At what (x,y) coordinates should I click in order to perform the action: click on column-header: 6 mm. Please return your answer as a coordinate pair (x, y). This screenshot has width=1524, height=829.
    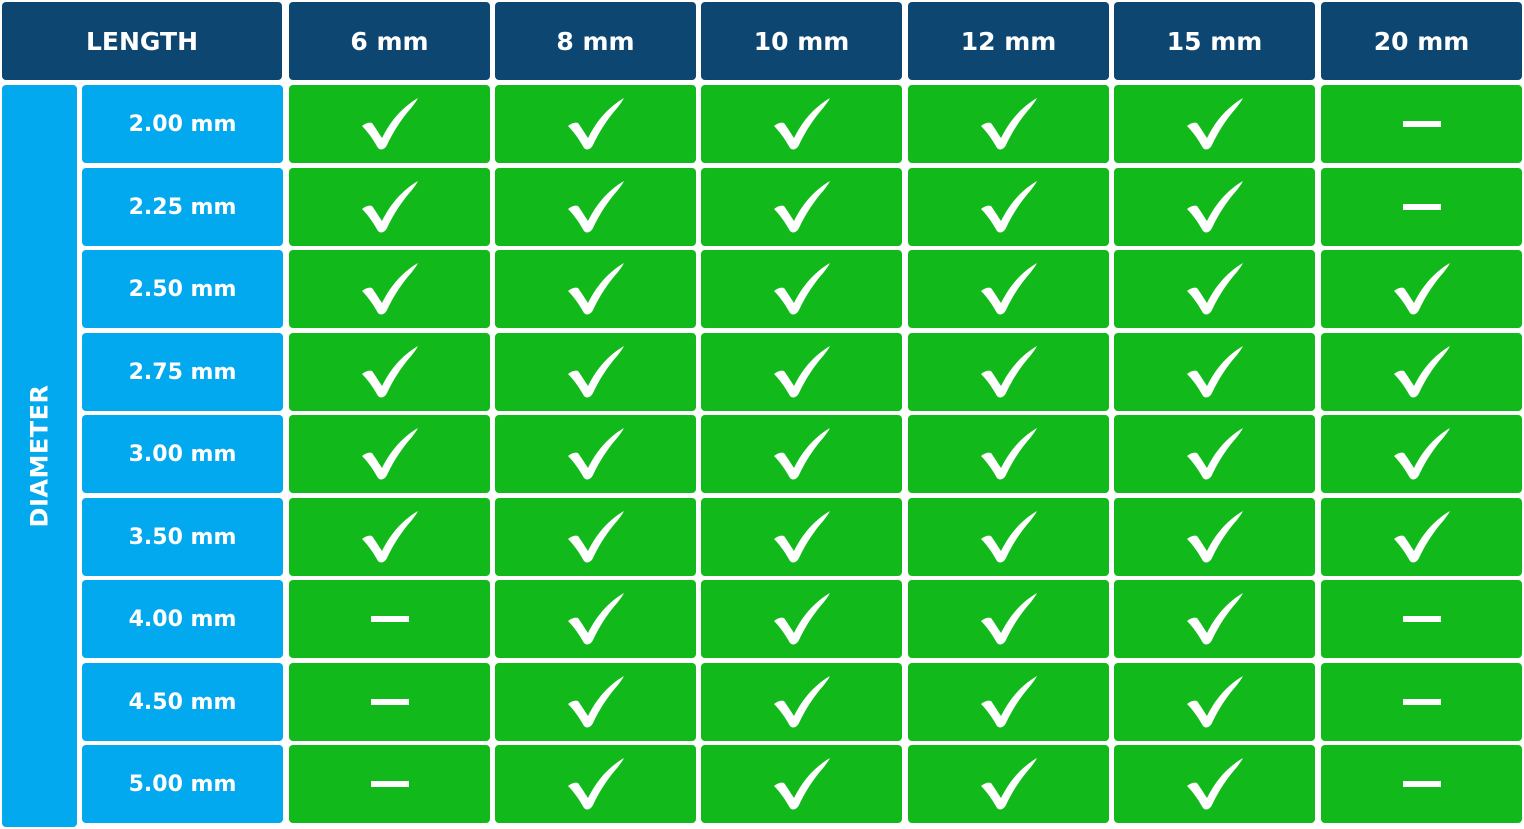
    Looking at the image, I should click on (389, 41).